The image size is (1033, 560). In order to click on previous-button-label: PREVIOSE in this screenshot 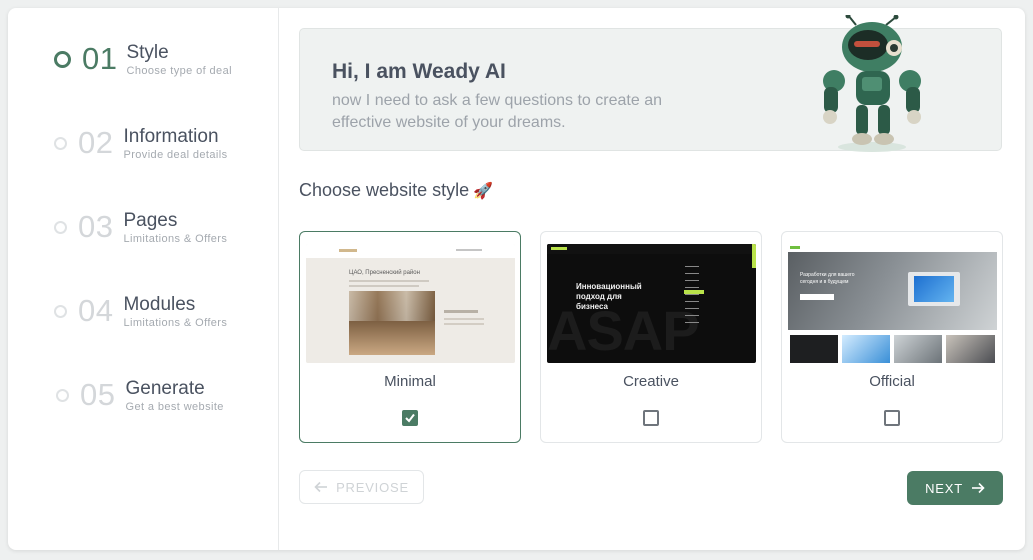, I will do `click(372, 487)`.